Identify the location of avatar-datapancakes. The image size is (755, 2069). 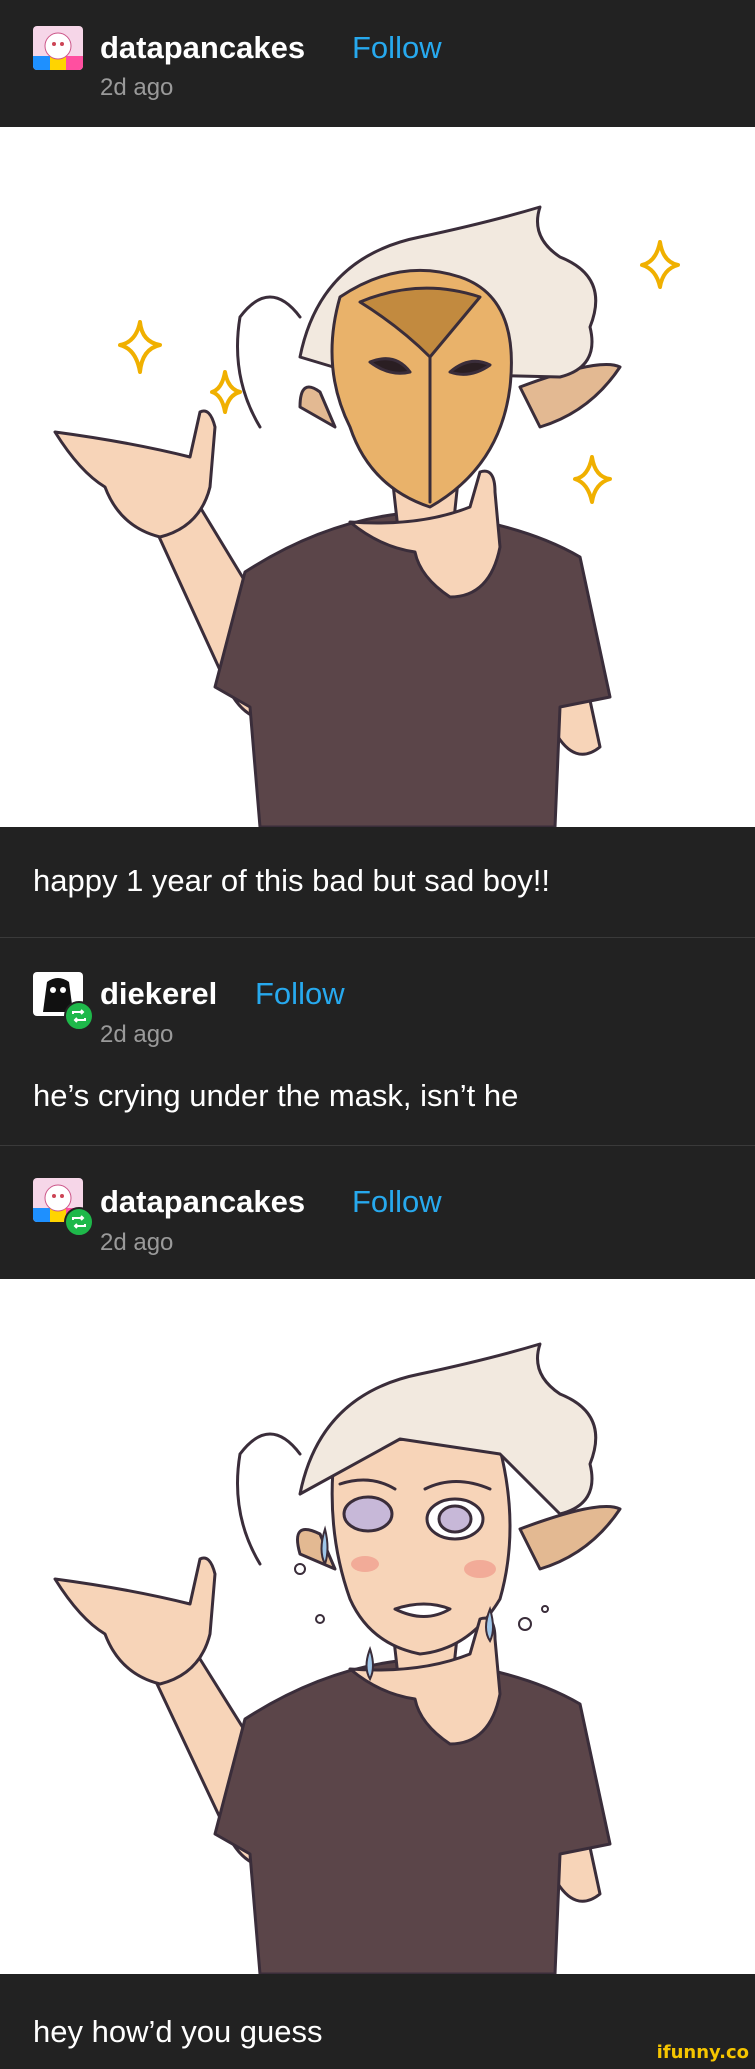
(58, 48).